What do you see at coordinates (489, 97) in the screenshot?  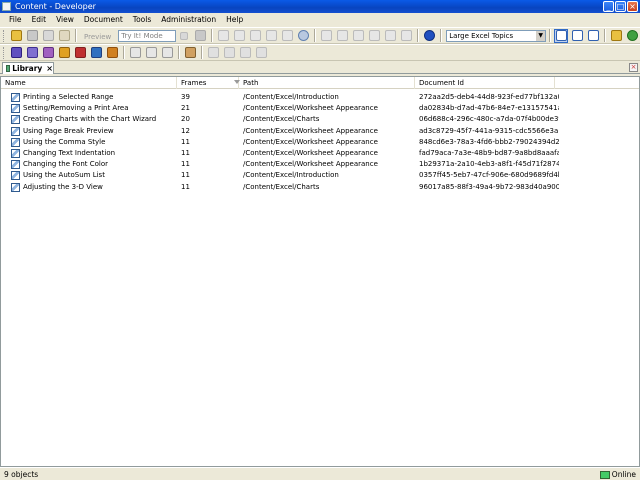 I see `cell-document-id: 272aa2d5-deb4-44d8-923f-ed77bf132a00` at bounding box center [489, 97].